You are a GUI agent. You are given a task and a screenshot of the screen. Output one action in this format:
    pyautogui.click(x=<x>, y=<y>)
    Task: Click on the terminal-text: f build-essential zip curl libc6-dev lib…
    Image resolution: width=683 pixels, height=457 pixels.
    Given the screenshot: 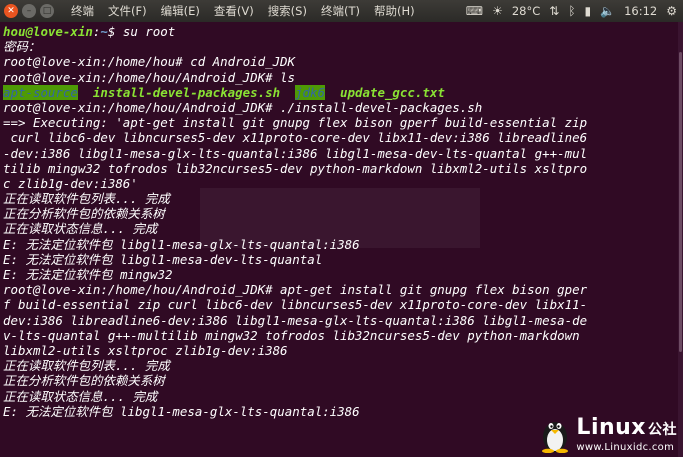 What is the action you would take?
    pyautogui.click(x=295, y=305)
    